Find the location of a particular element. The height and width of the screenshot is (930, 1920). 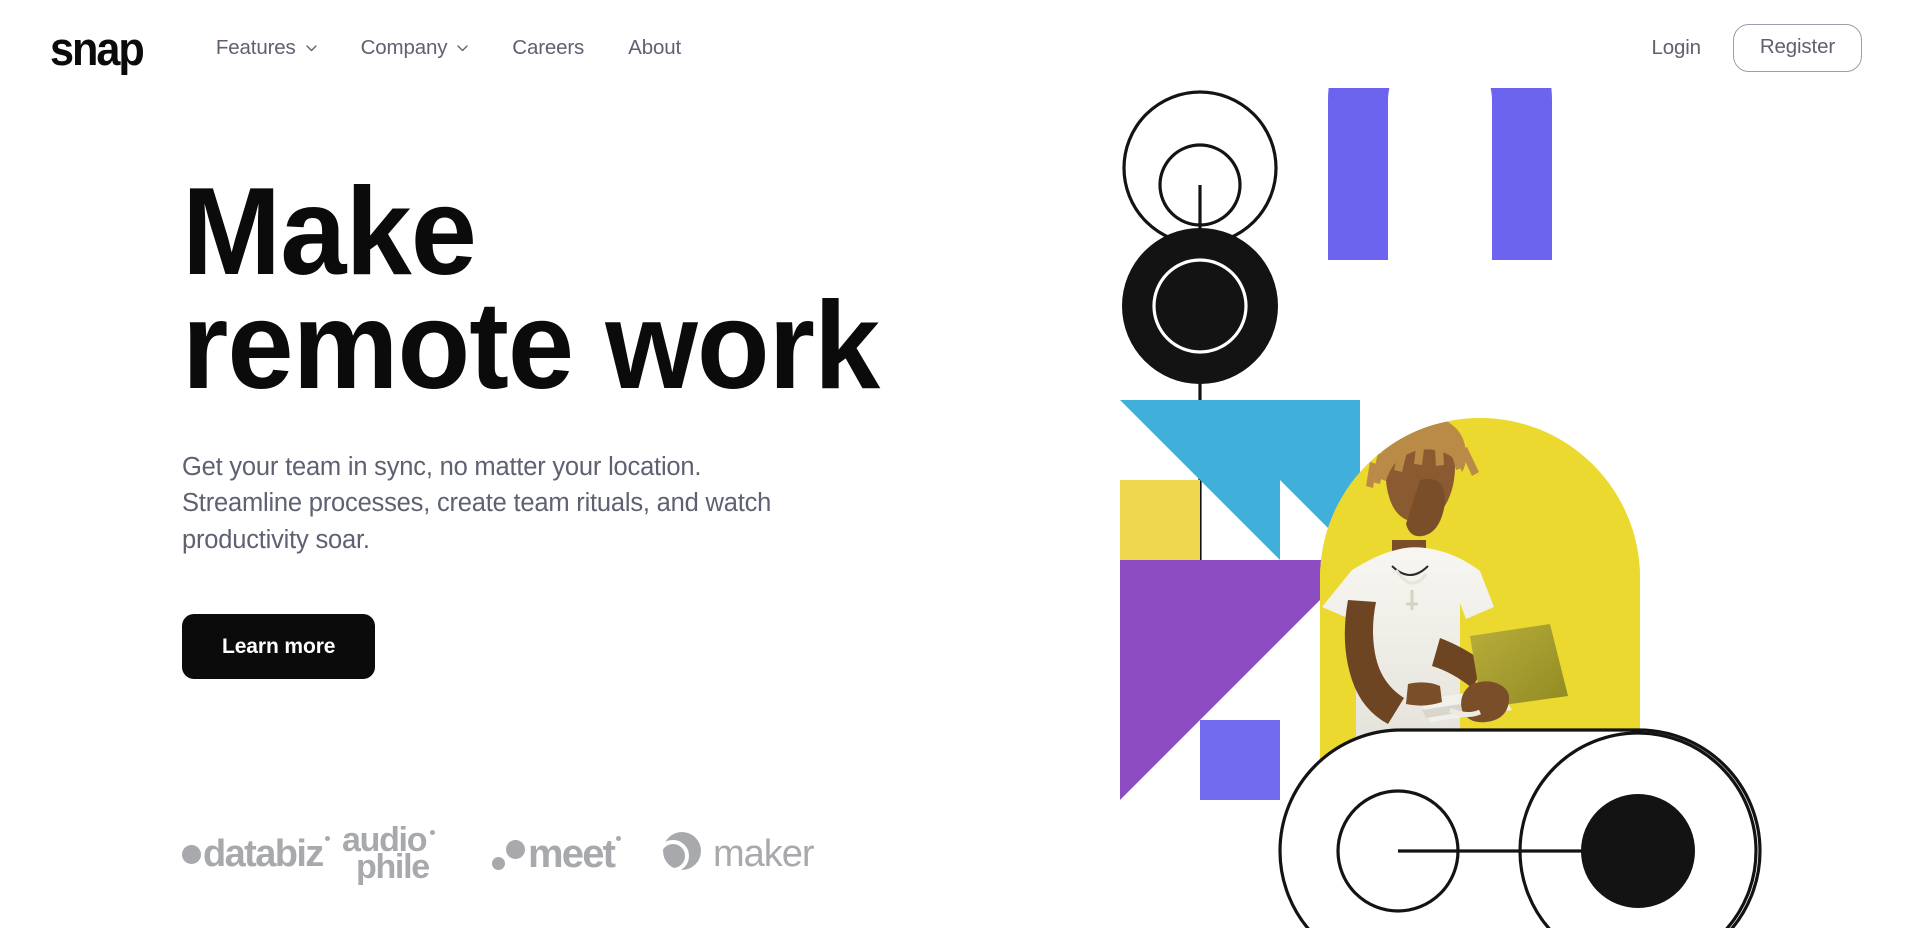

client-logo-maker: maker is located at coordinates (737, 854).